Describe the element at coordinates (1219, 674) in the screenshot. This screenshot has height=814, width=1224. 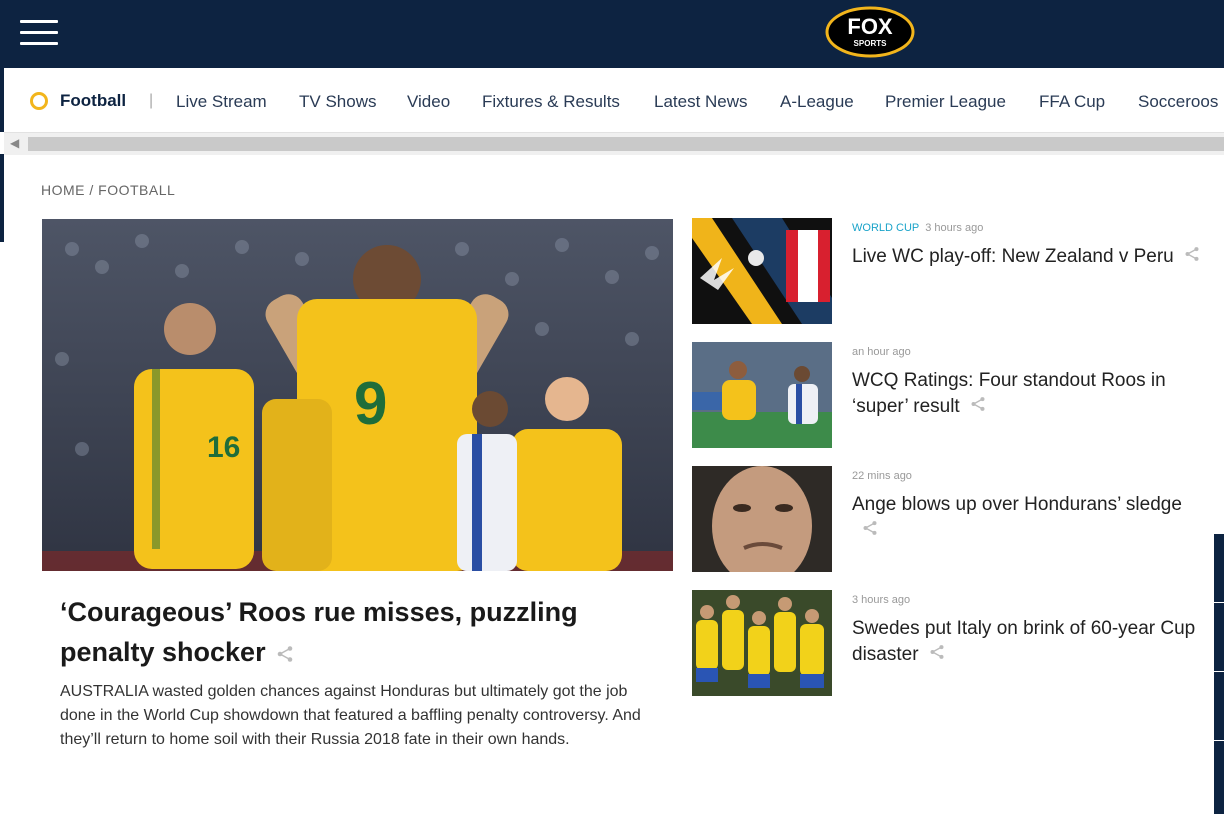
I see `right-edge-bar` at that location.